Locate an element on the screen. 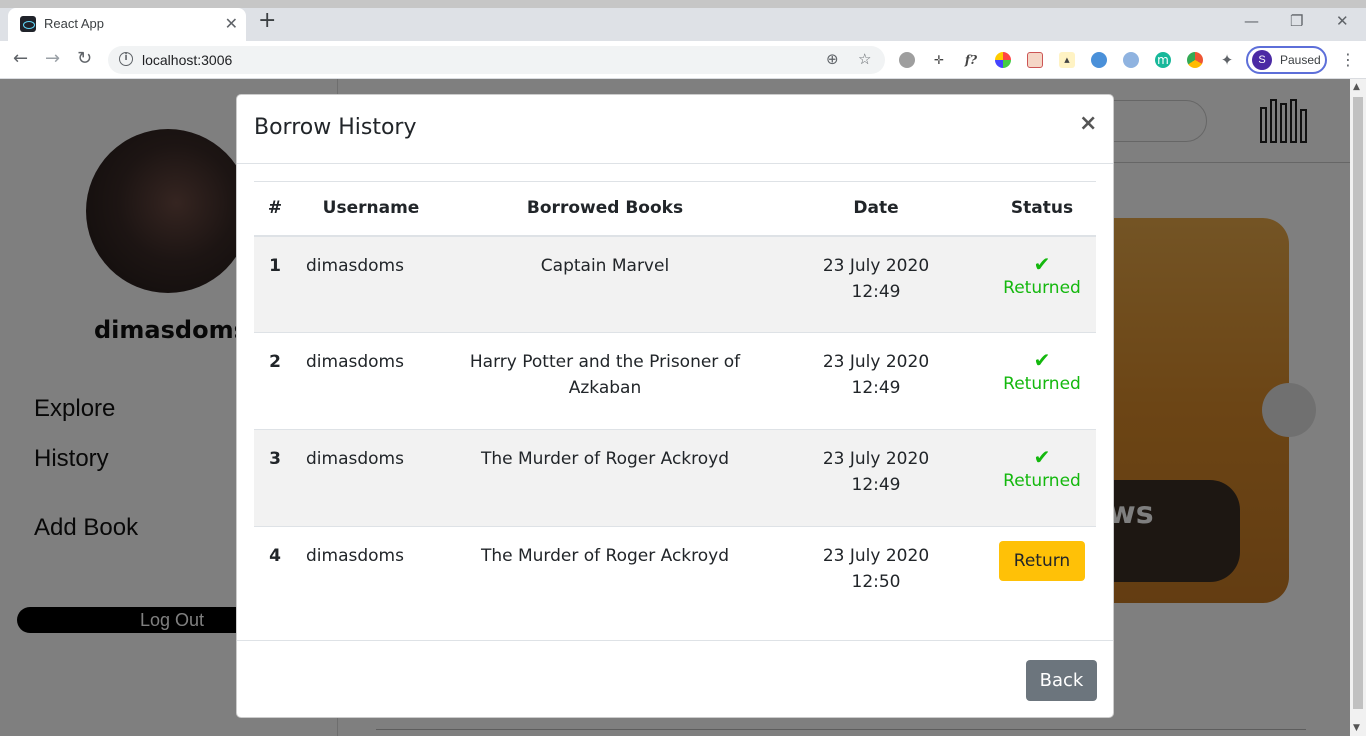 The image size is (1366, 736). row-number: 2 is located at coordinates (275, 381).